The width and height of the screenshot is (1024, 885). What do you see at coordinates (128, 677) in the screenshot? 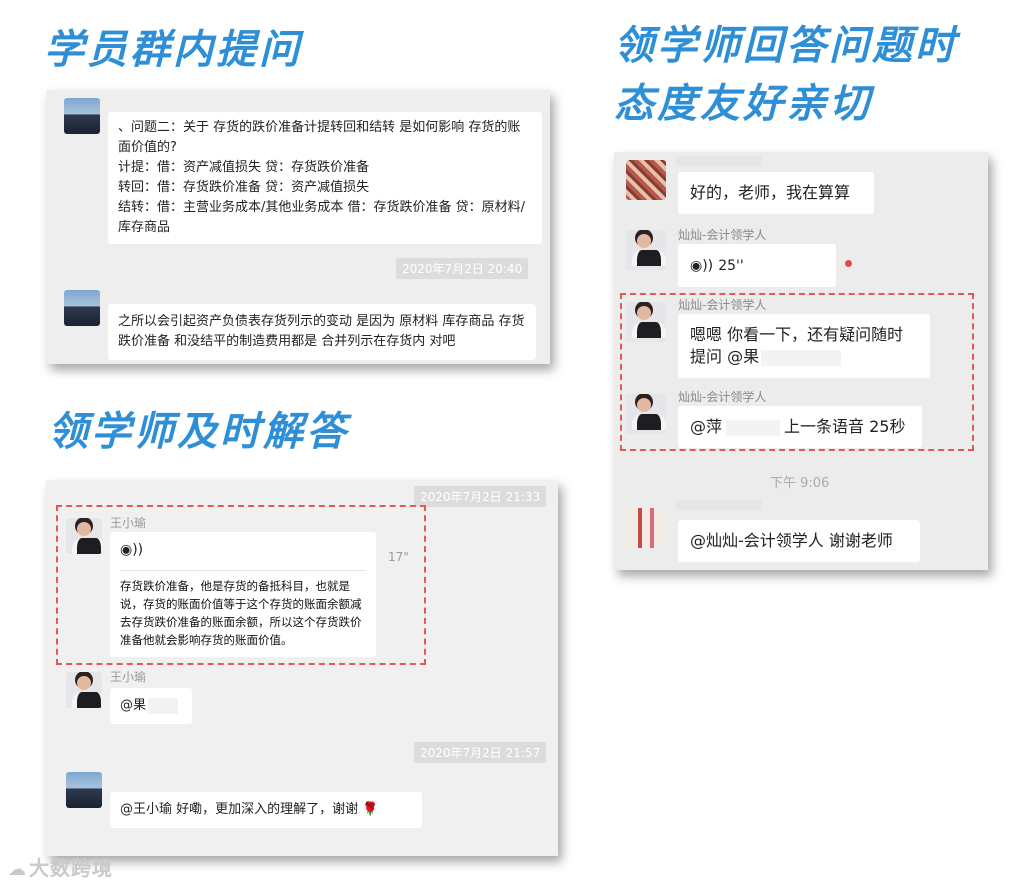
I see `sender-name: 王小瑜` at bounding box center [128, 677].